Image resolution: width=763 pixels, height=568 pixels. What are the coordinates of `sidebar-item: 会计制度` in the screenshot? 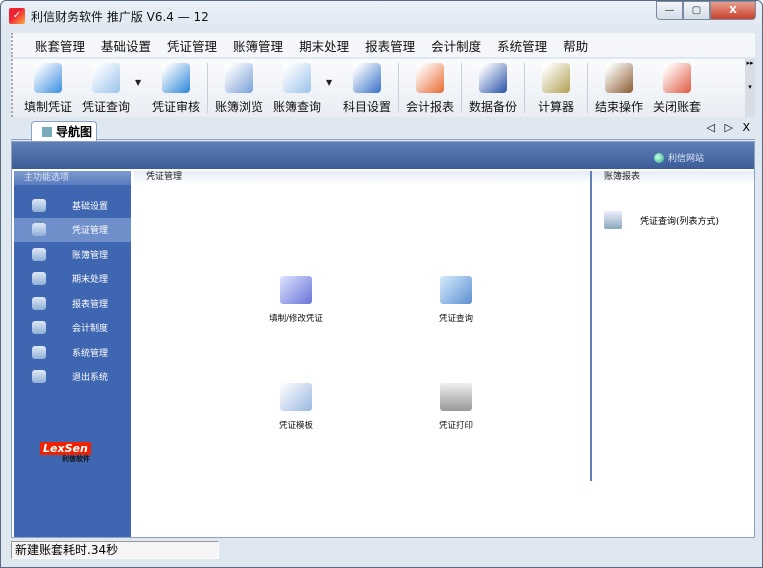 It's located at (72, 328).